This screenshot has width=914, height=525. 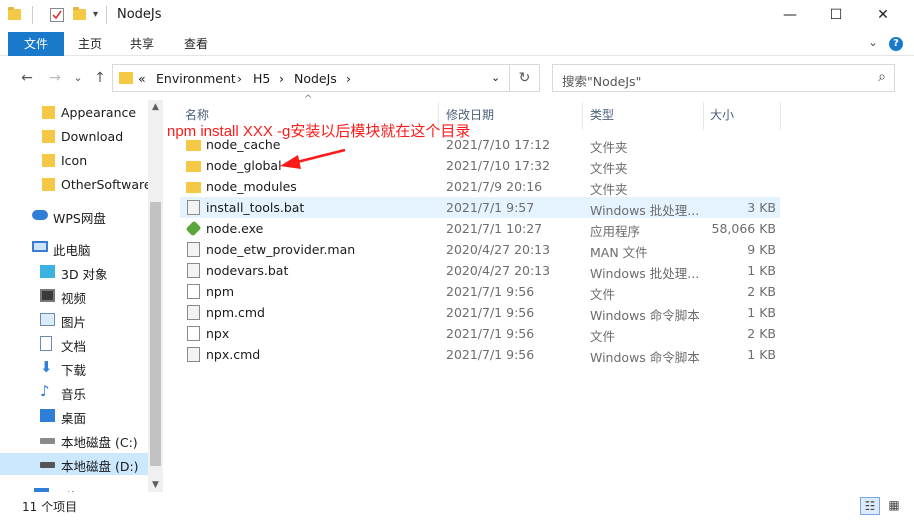 I want to click on breadcrumb-nodejs: NodeJs, so click(x=315, y=78).